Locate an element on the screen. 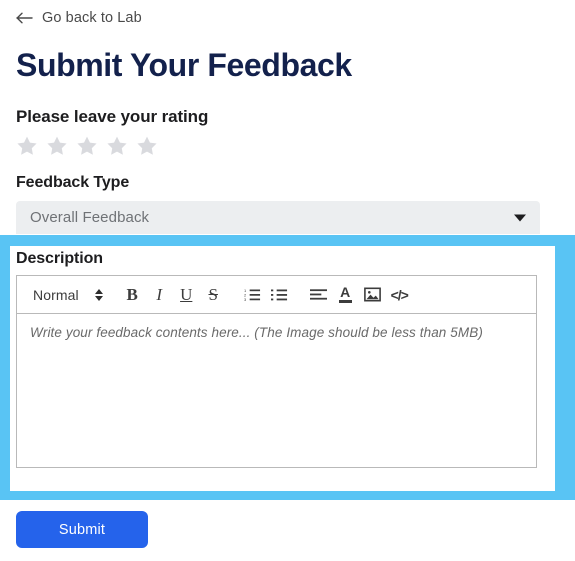 Image resolution: width=575 pixels, height=561 pixels. toolbar-group-lists: 1 2 3 is located at coordinates (266, 295).